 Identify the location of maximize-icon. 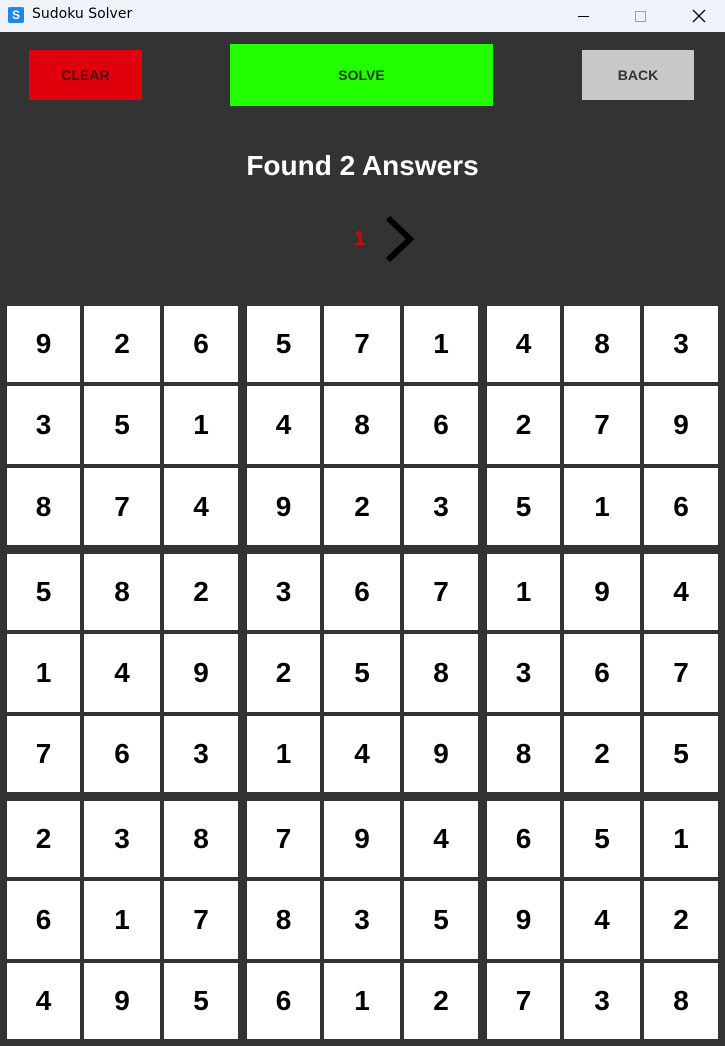
(640, 16).